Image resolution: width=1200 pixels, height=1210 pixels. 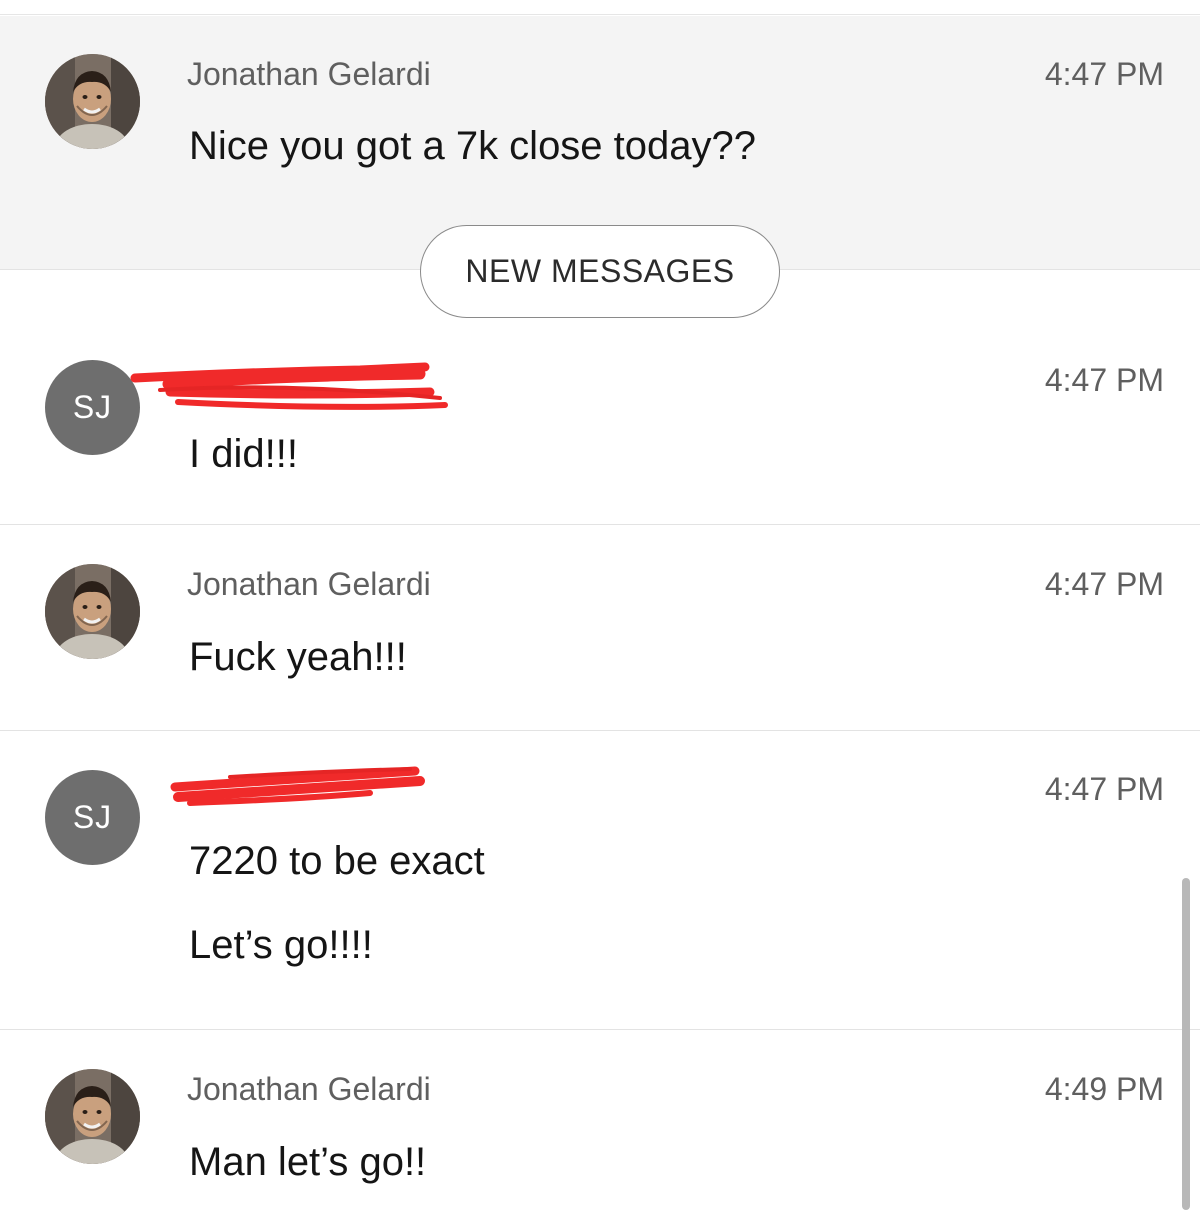 I want to click on message-text: Man let’s go!!, so click(x=308, y=1162).